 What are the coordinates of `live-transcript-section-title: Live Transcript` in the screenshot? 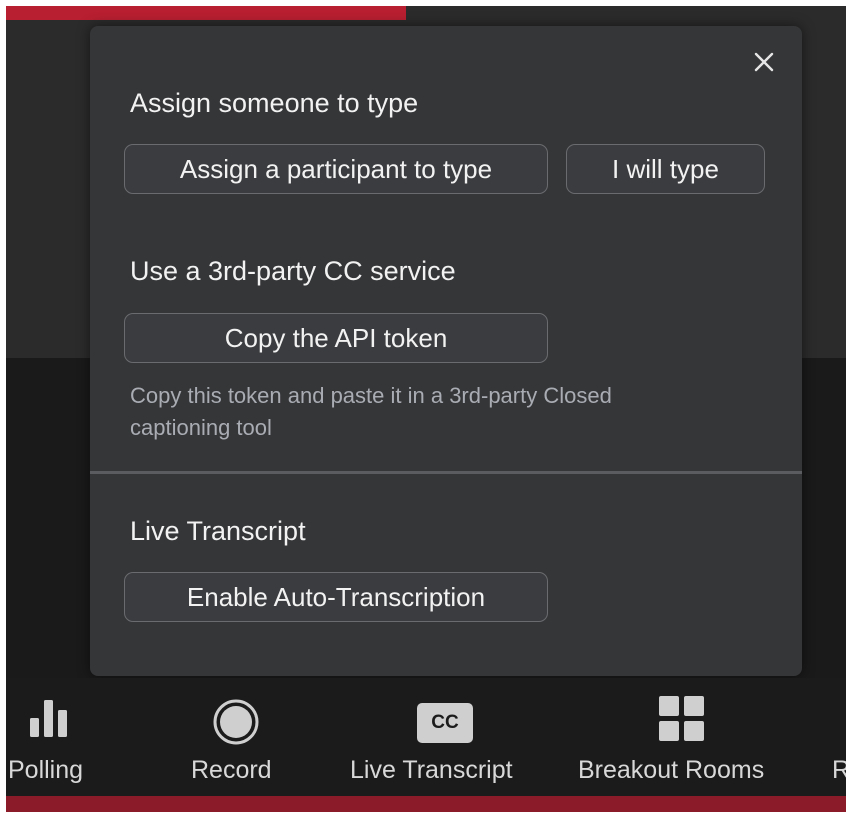 It's located at (218, 531).